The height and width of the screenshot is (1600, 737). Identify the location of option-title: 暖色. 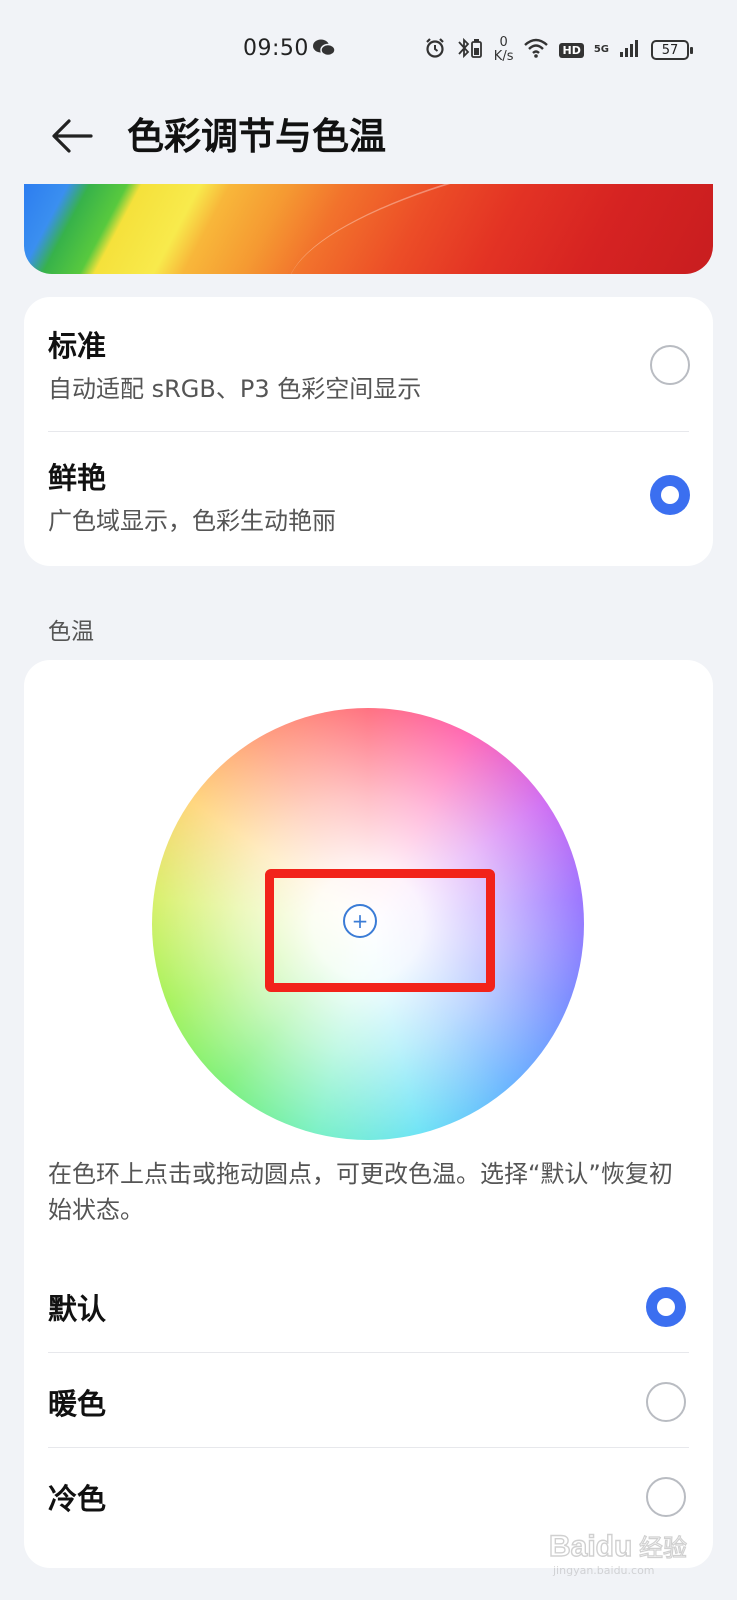
(77, 1404).